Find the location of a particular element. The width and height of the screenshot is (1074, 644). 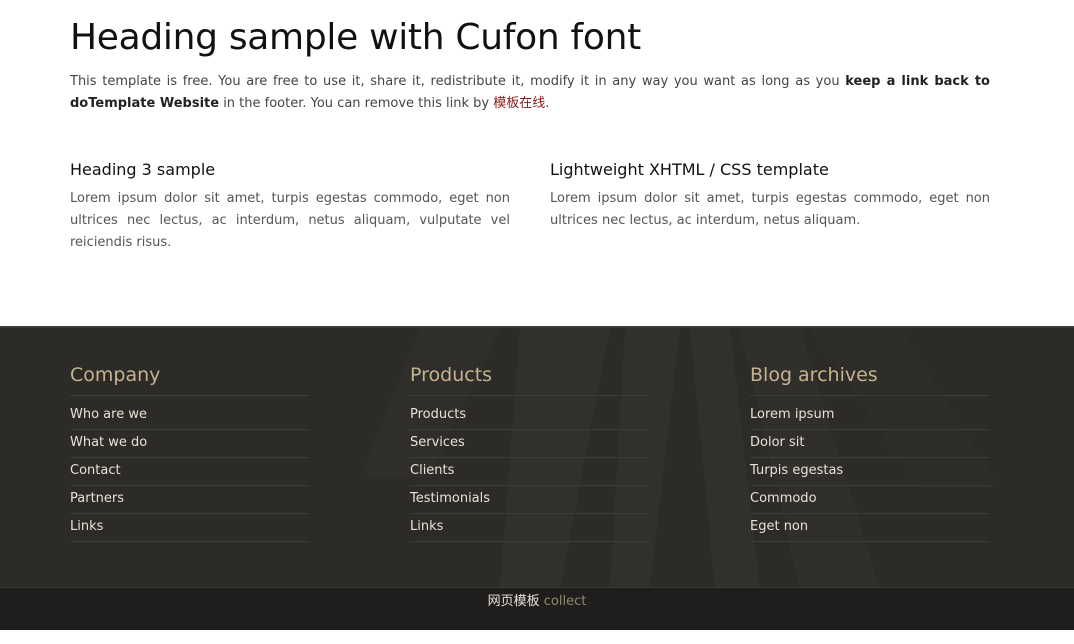

footer-column-title: Products is located at coordinates (530, 378).